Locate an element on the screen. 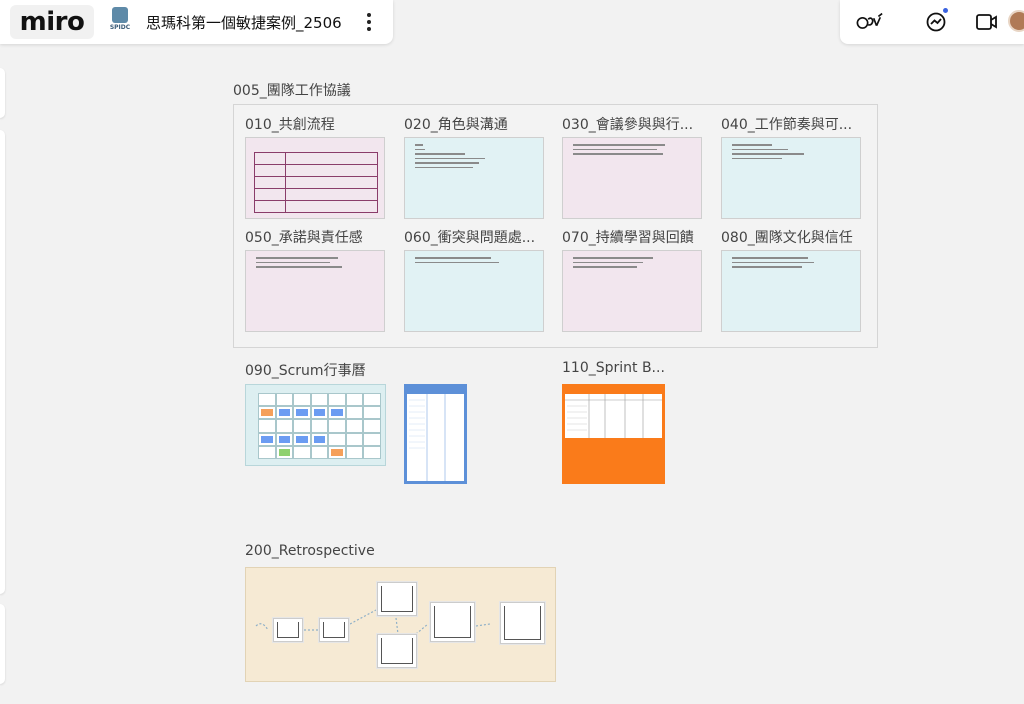 Image resolution: width=1024 pixels, height=704 pixels. mini-table is located at coordinates (316, 182).